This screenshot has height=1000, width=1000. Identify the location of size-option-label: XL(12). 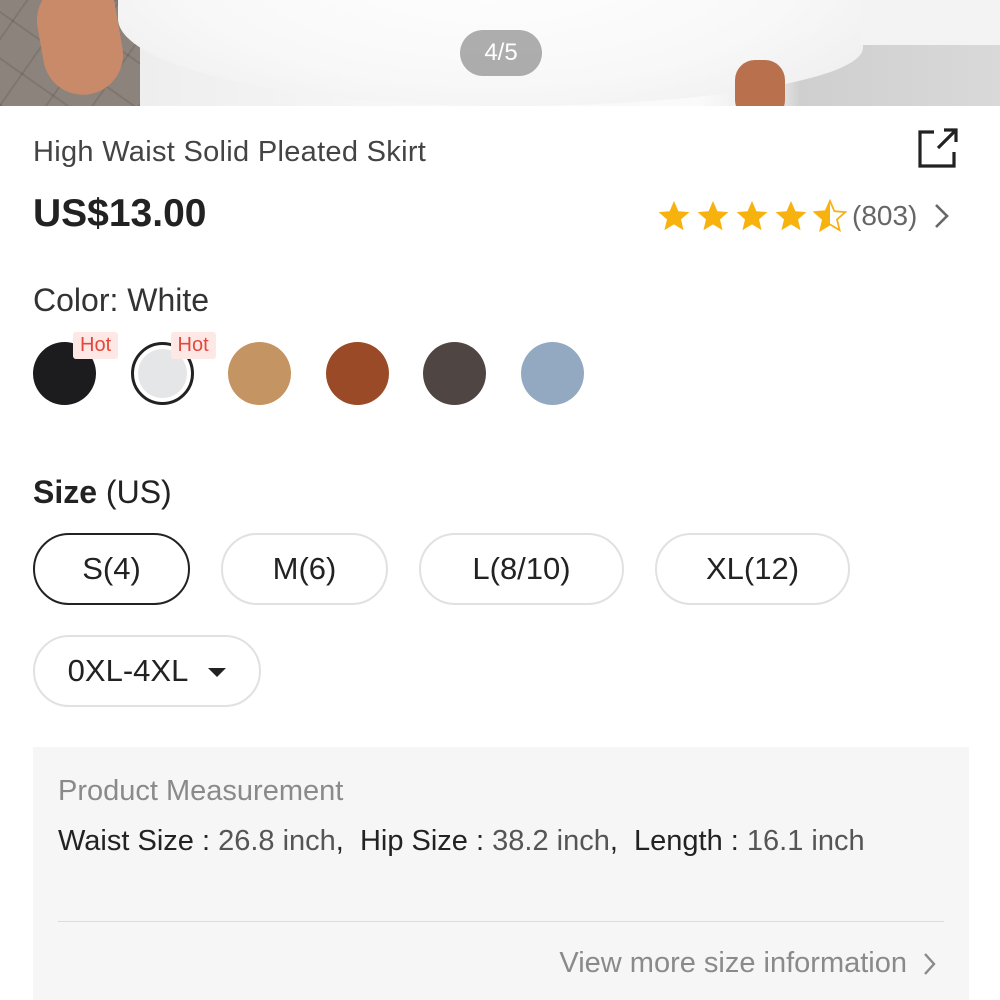
(752, 568).